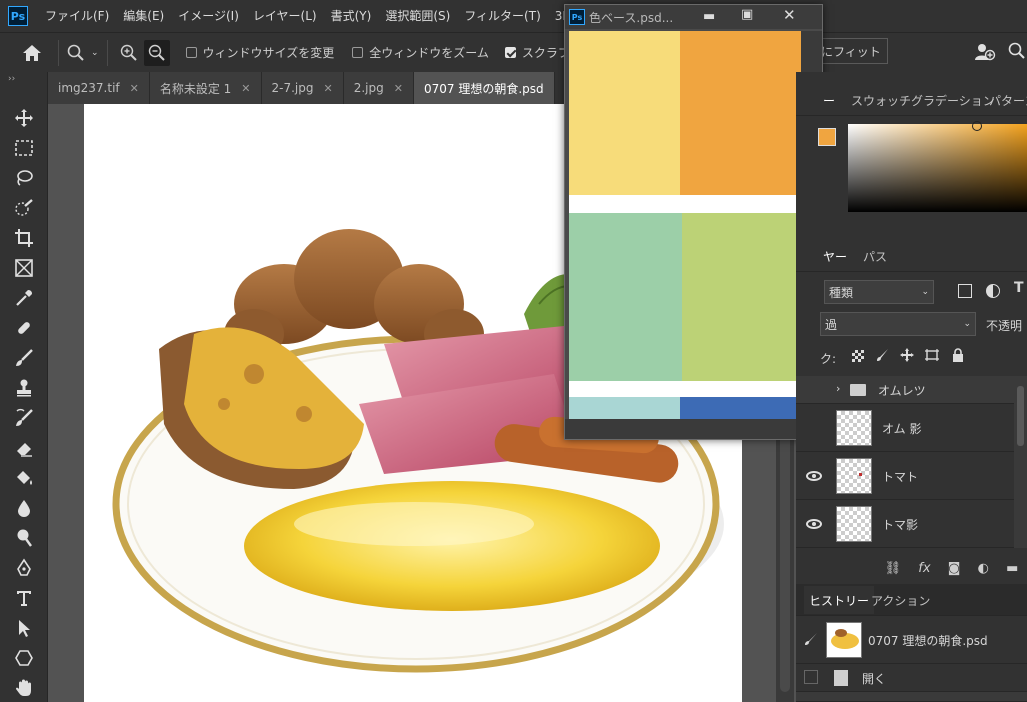 Image resolution: width=1027 pixels, height=702 pixels. Describe the element at coordinates (827, 137) in the screenshot. I see `foreground-color` at that location.